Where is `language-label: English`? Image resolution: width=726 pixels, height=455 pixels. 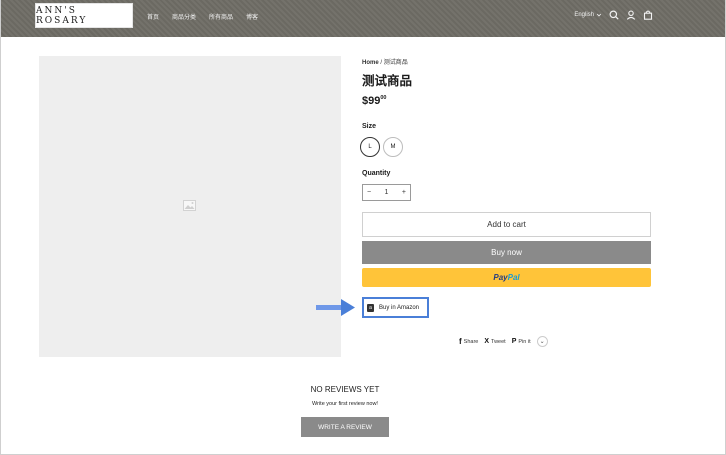 language-label: English is located at coordinates (584, 15).